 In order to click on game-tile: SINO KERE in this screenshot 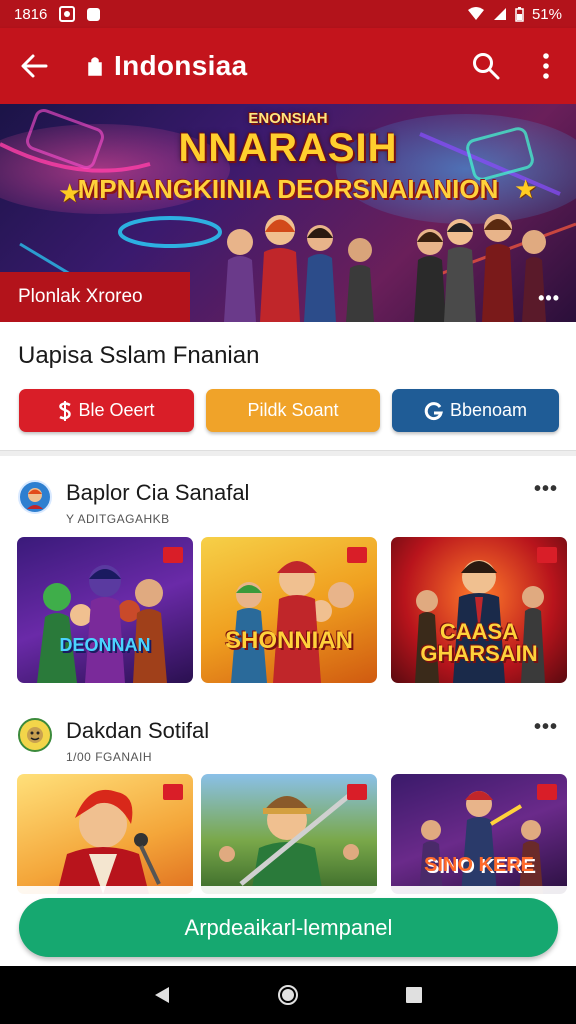, I will do `click(479, 834)`.